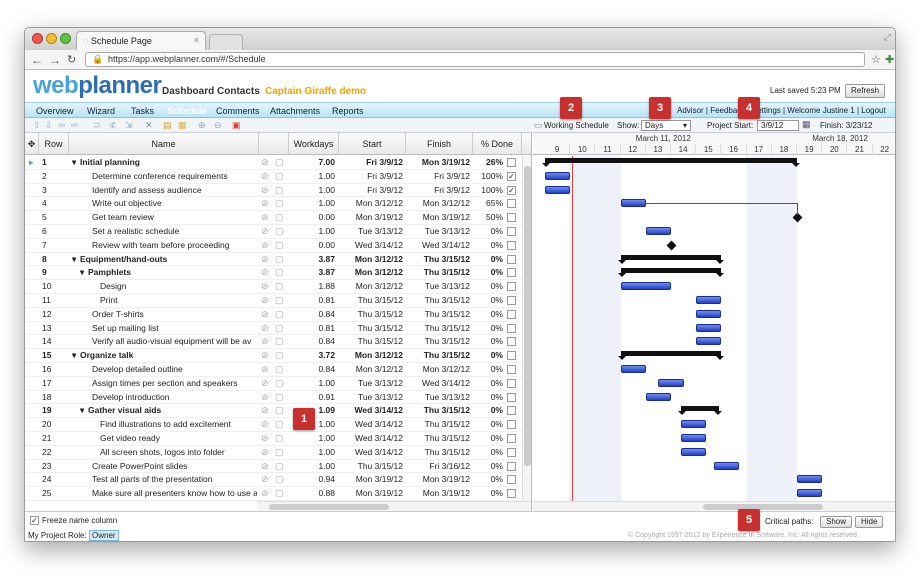 The image size is (924, 577). What do you see at coordinates (876, 60) in the screenshot?
I see `bookmark-star-icon: ☆` at bounding box center [876, 60].